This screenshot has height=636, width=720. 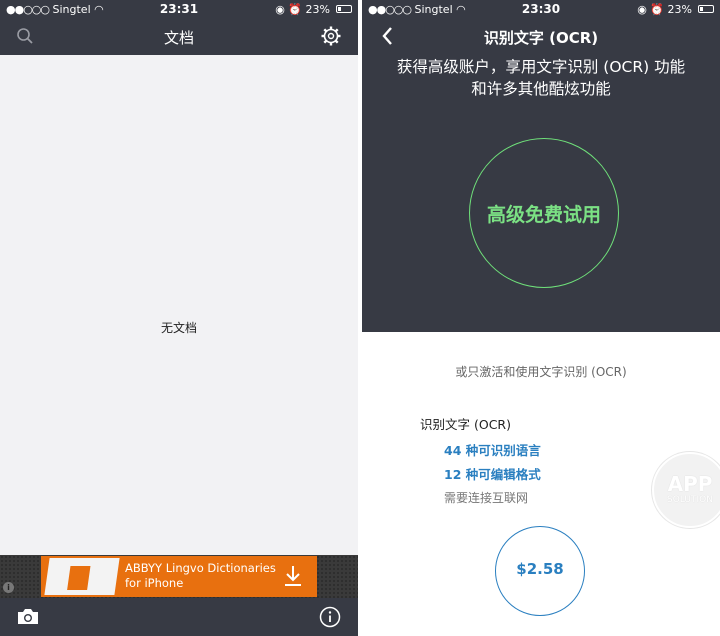 I want to click on internet-required-note: 需要连接互联网, so click(x=486, y=498).